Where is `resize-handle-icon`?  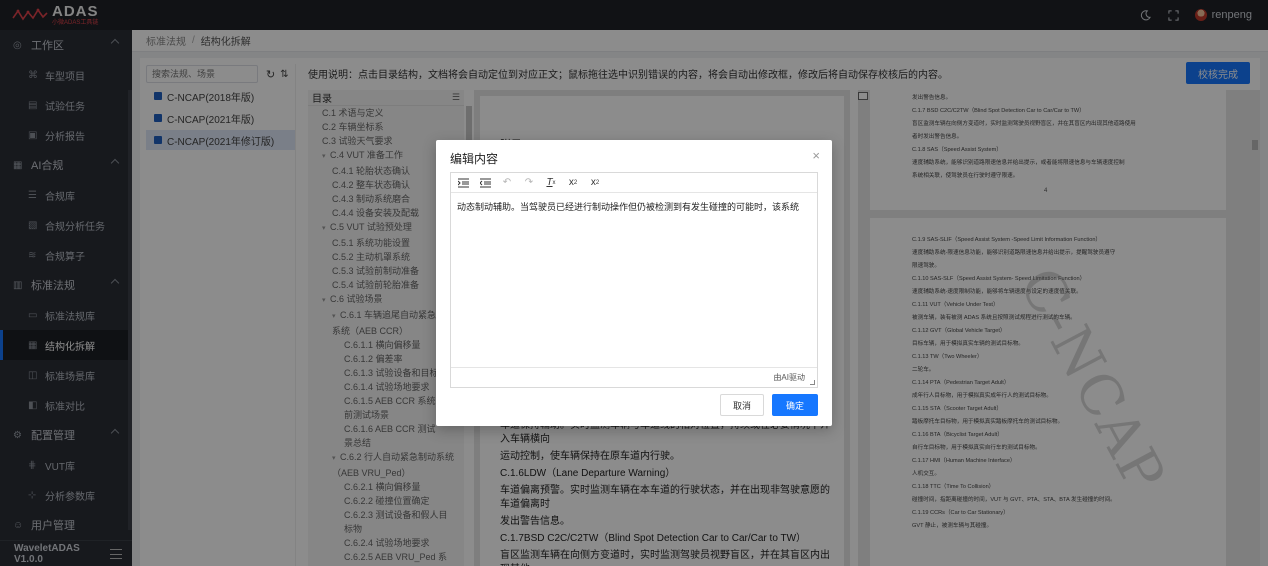 resize-handle-icon is located at coordinates (812, 382).